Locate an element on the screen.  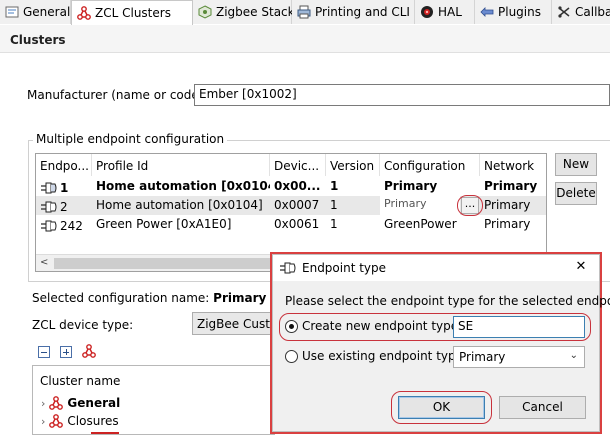
tab-label: General is located at coordinates (47, 12).